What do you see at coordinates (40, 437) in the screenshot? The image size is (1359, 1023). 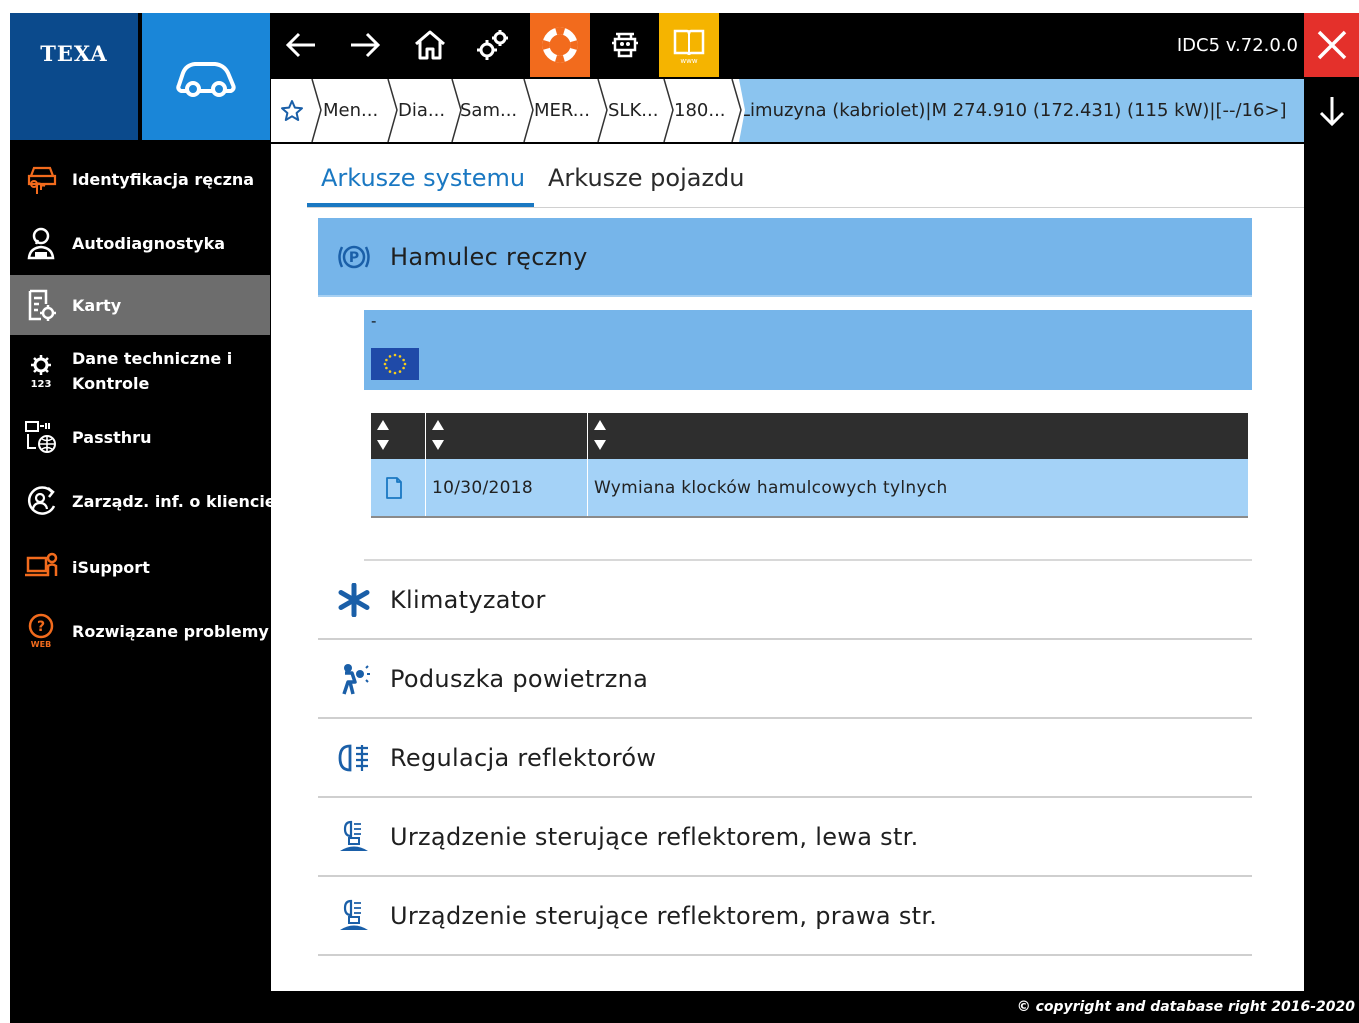 I see `passthru-icon` at bounding box center [40, 437].